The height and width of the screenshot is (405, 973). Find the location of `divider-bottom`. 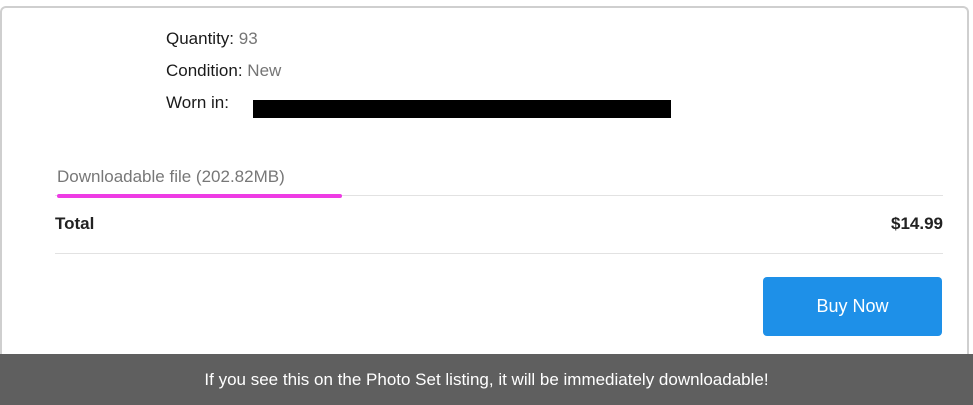

divider-bottom is located at coordinates (499, 253).